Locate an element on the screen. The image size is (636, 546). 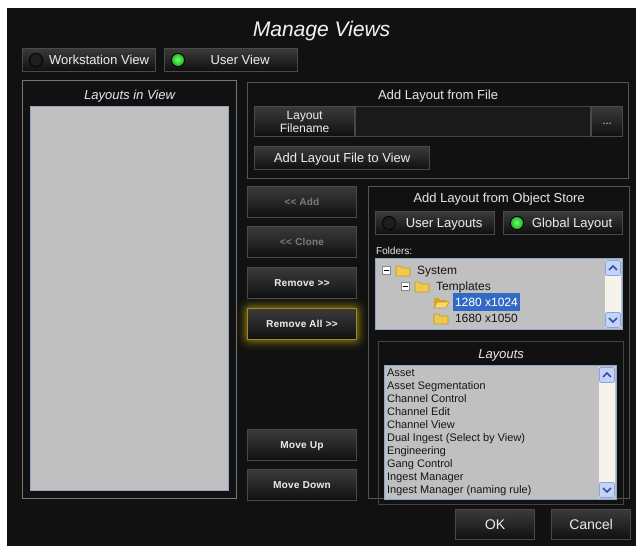
action-button: Remove >> is located at coordinates (302, 283).